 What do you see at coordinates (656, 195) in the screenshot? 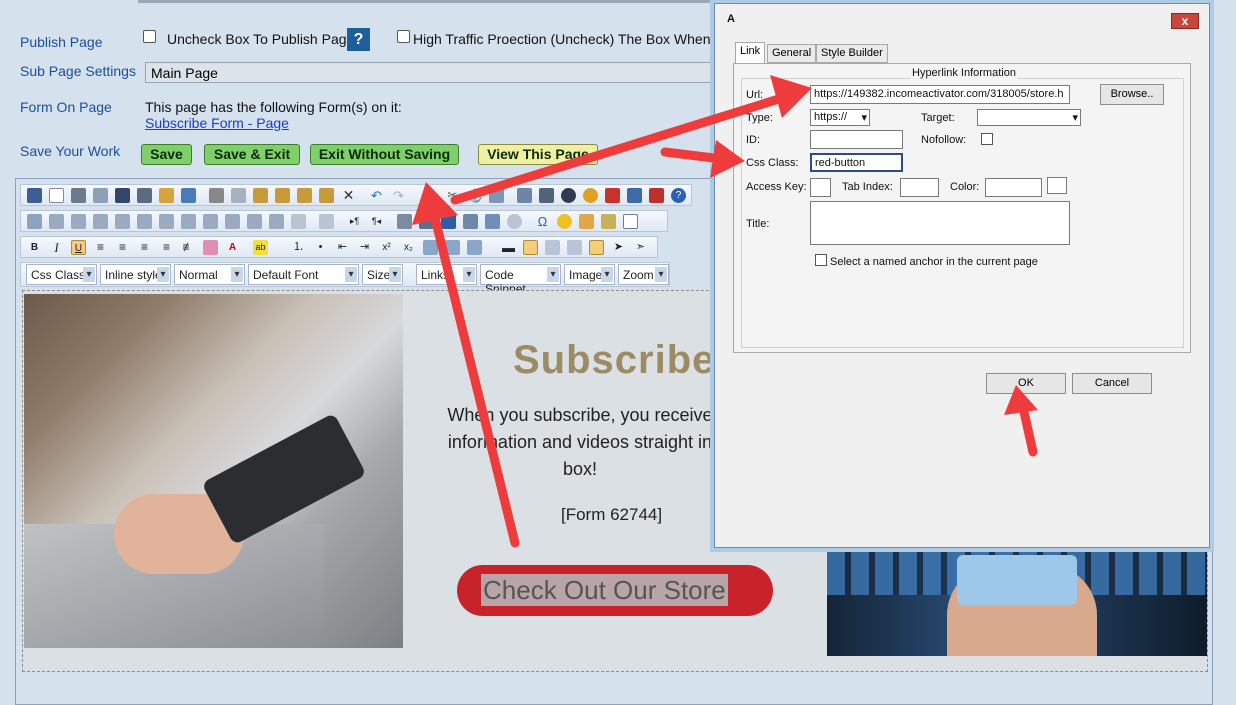
I see `youtube-icon` at bounding box center [656, 195].